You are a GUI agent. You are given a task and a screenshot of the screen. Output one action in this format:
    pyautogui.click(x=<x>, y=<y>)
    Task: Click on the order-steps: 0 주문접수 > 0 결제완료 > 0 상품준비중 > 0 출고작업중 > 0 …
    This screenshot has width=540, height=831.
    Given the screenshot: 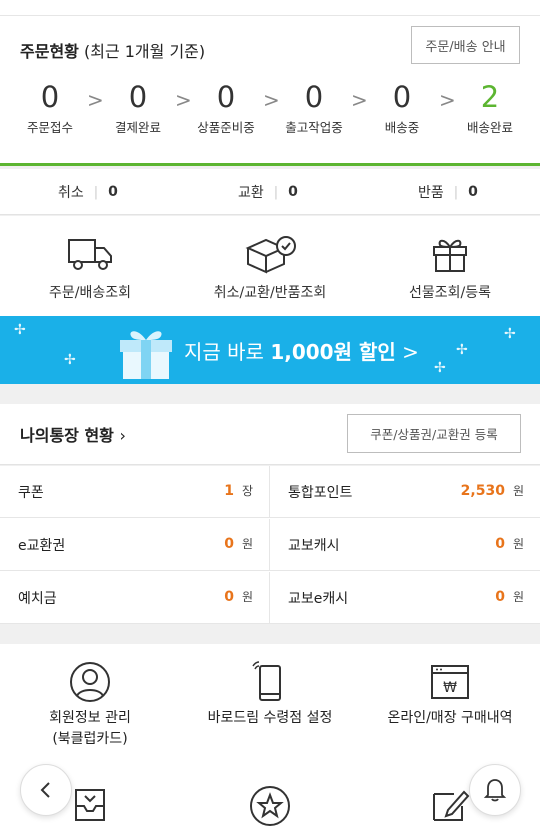 What is the action you would take?
    pyautogui.click(x=270, y=110)
    